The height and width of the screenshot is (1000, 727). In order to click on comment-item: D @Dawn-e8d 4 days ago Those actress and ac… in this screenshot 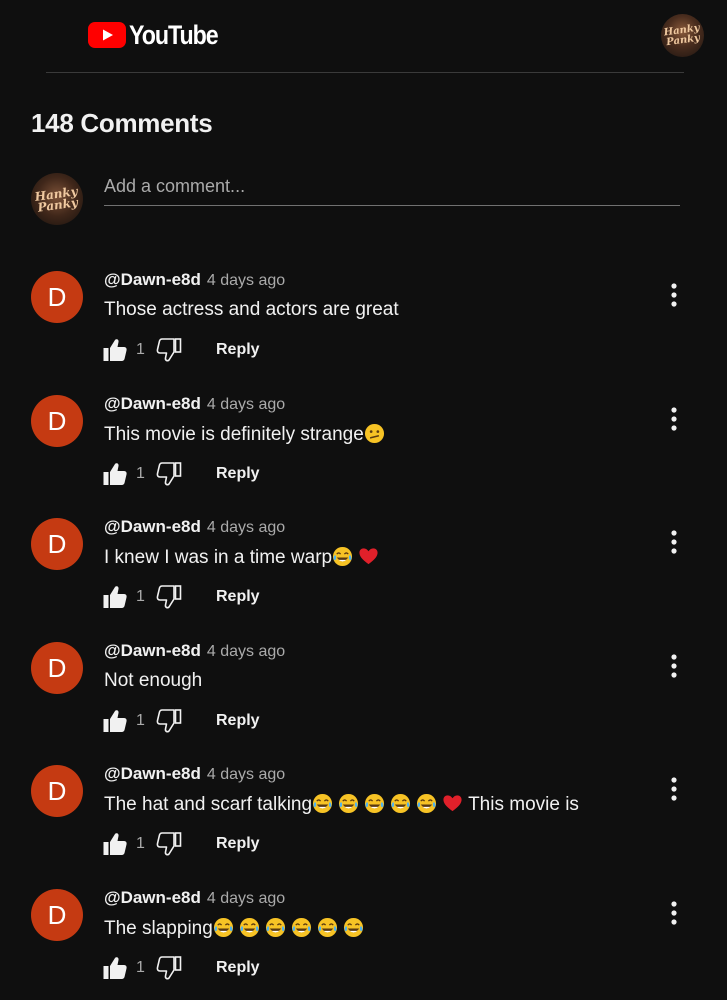, I will do `click(363, 326)`.